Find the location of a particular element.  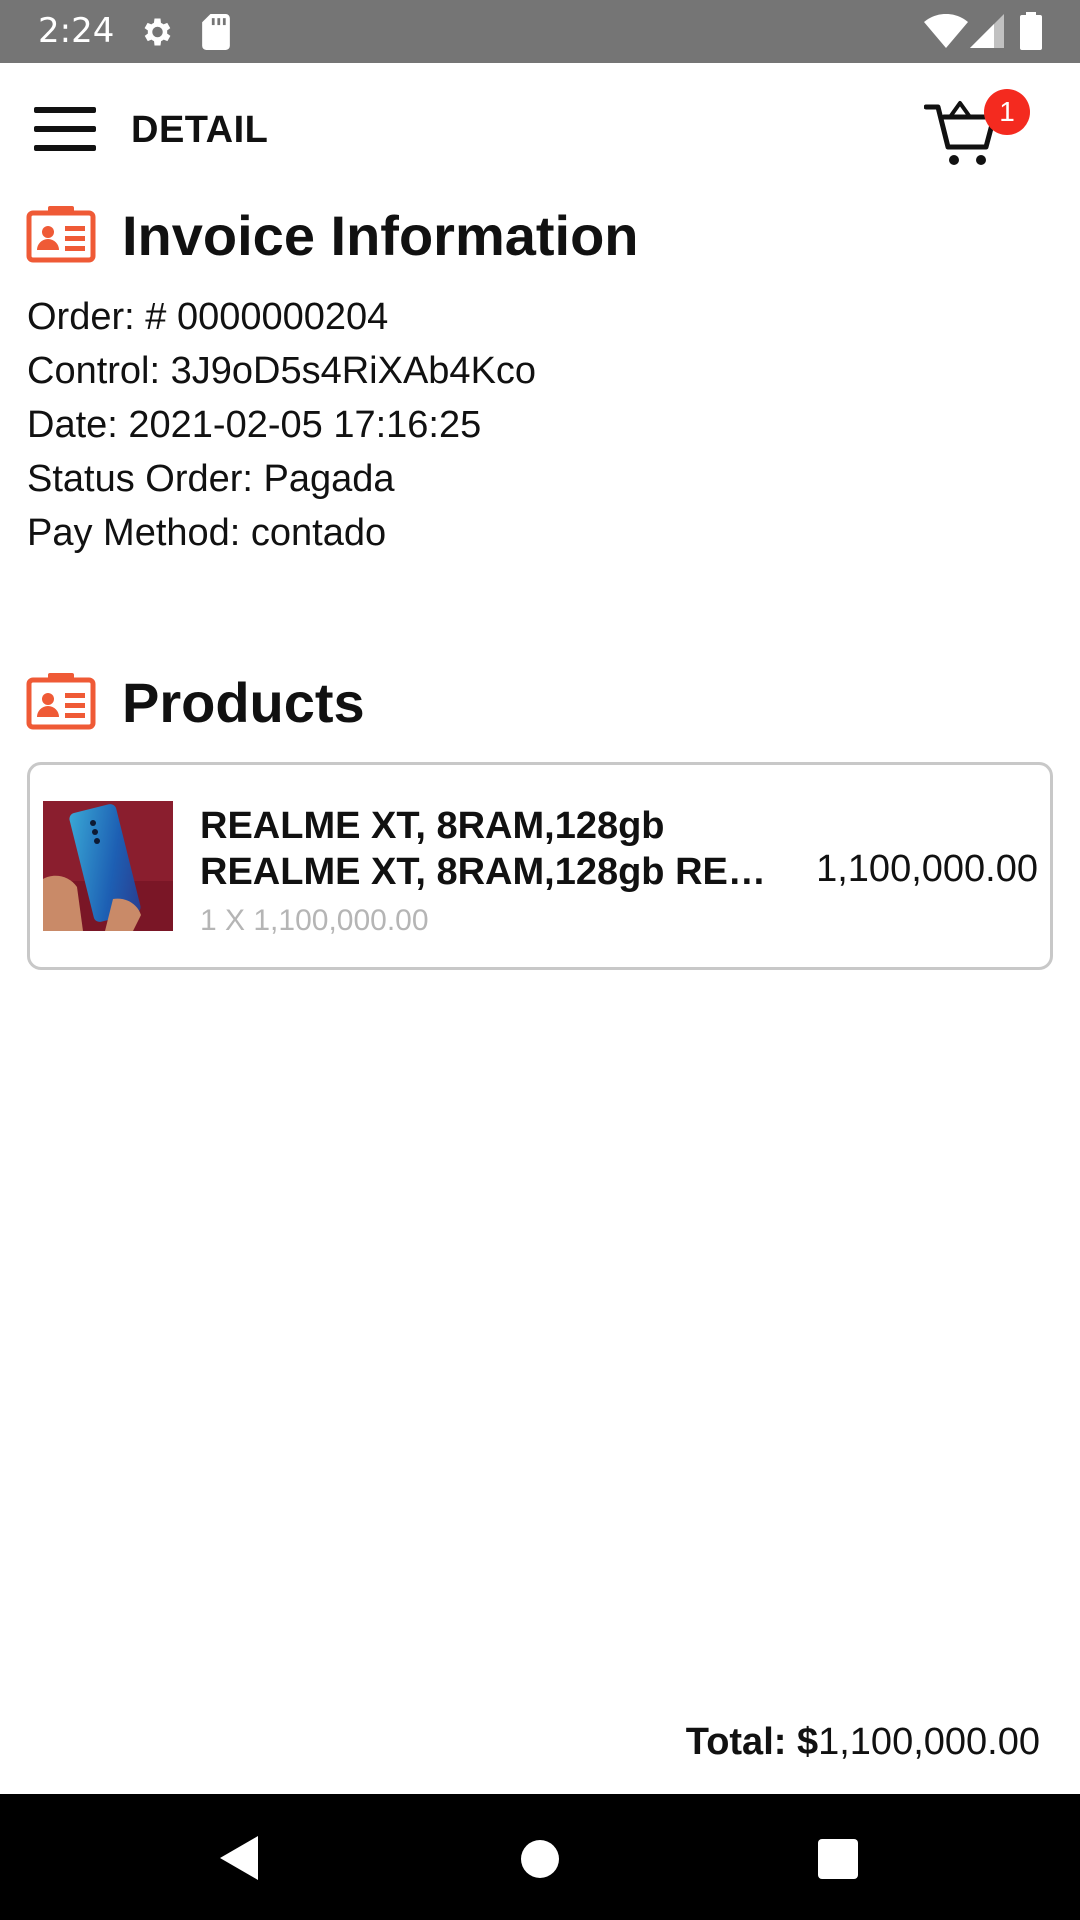

invoice-section-title: Invoice Information is located at coordinates (380, 235).